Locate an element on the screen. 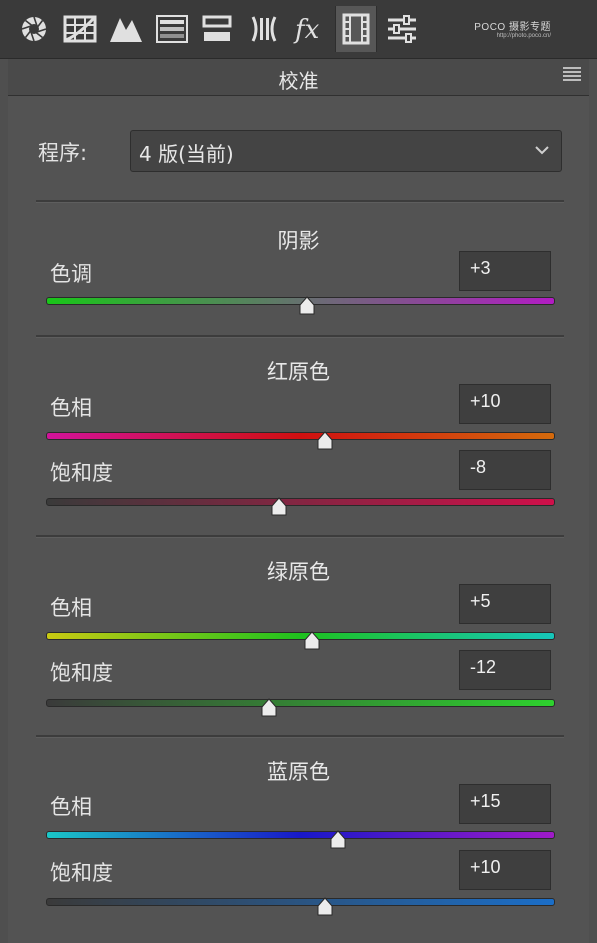 The image size is (597, 943). shadow-tint-value: +3 is located at coordinates (480, 268).